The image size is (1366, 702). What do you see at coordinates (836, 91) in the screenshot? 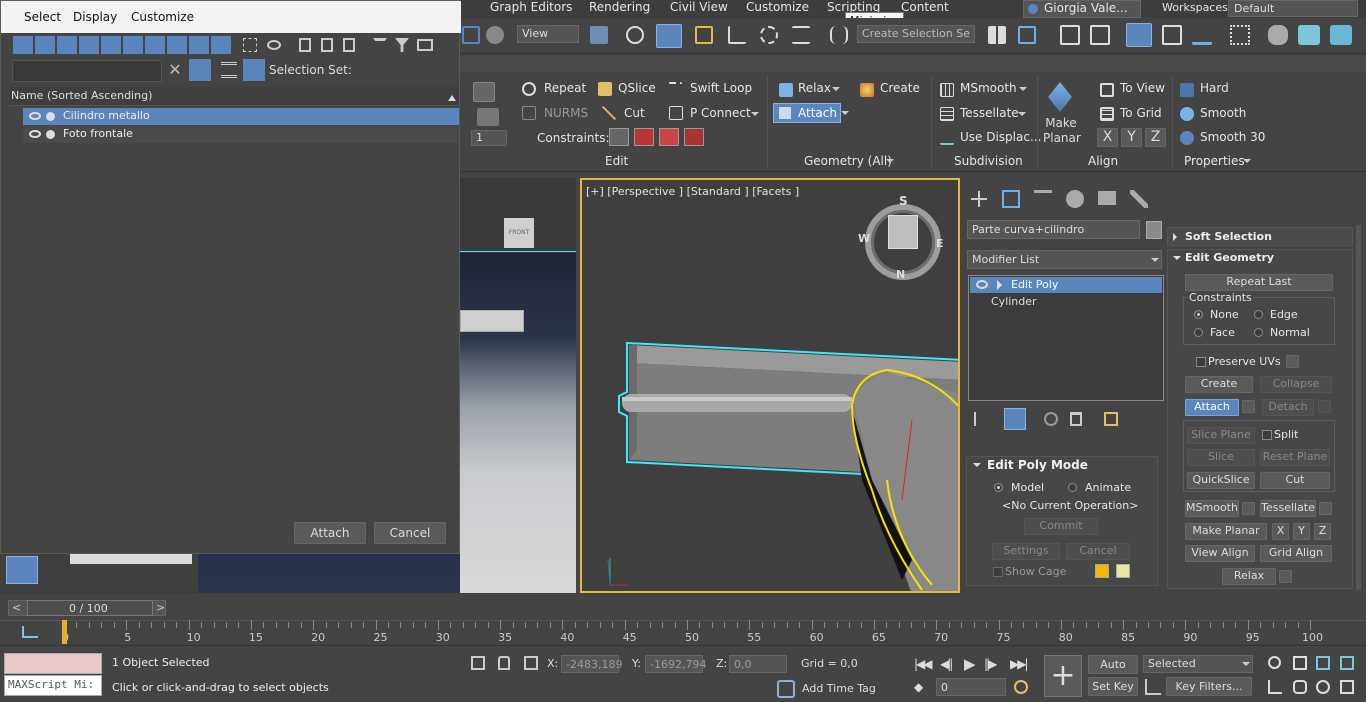
I see `relax-arrow` at bounding box center [836, 91].